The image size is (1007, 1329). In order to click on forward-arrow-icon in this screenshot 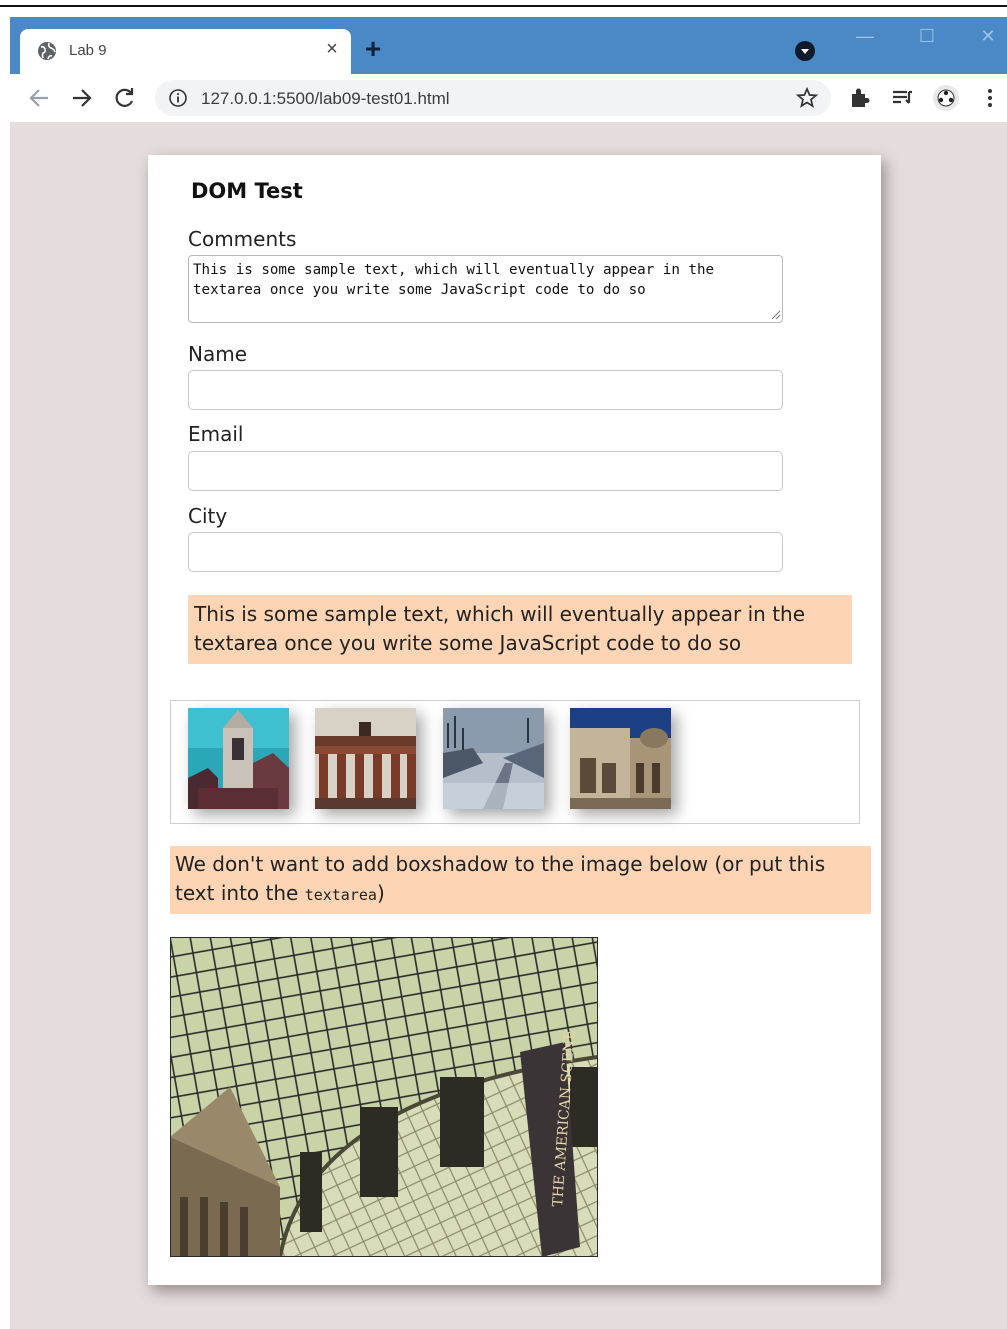, I will do `click(82, 98)`.